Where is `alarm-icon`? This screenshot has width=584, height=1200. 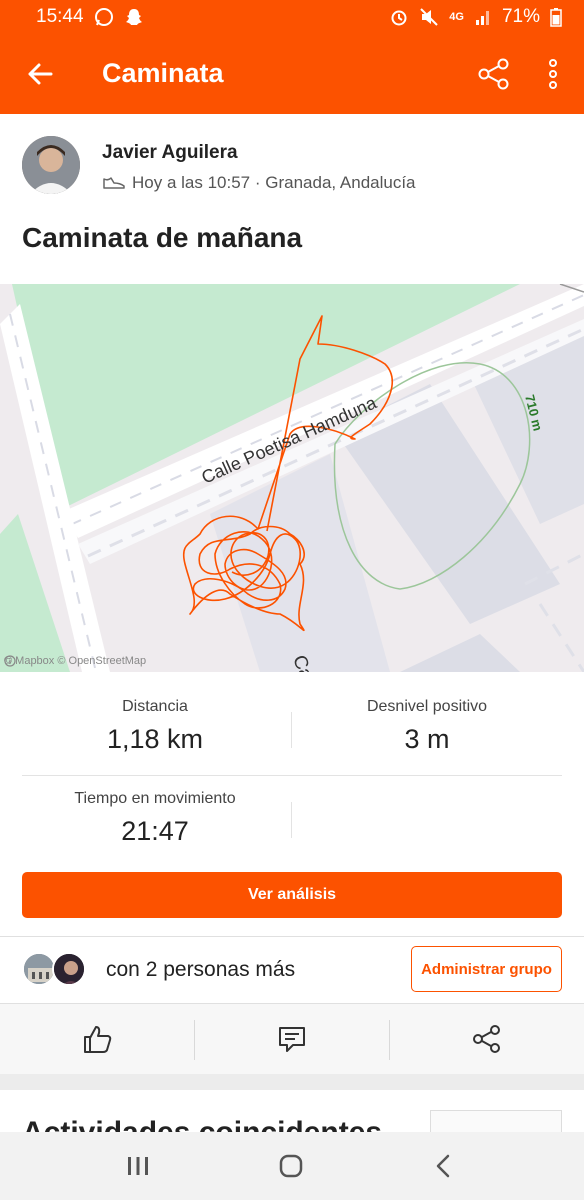 alarm-icon is located at coordinates (399, 17).